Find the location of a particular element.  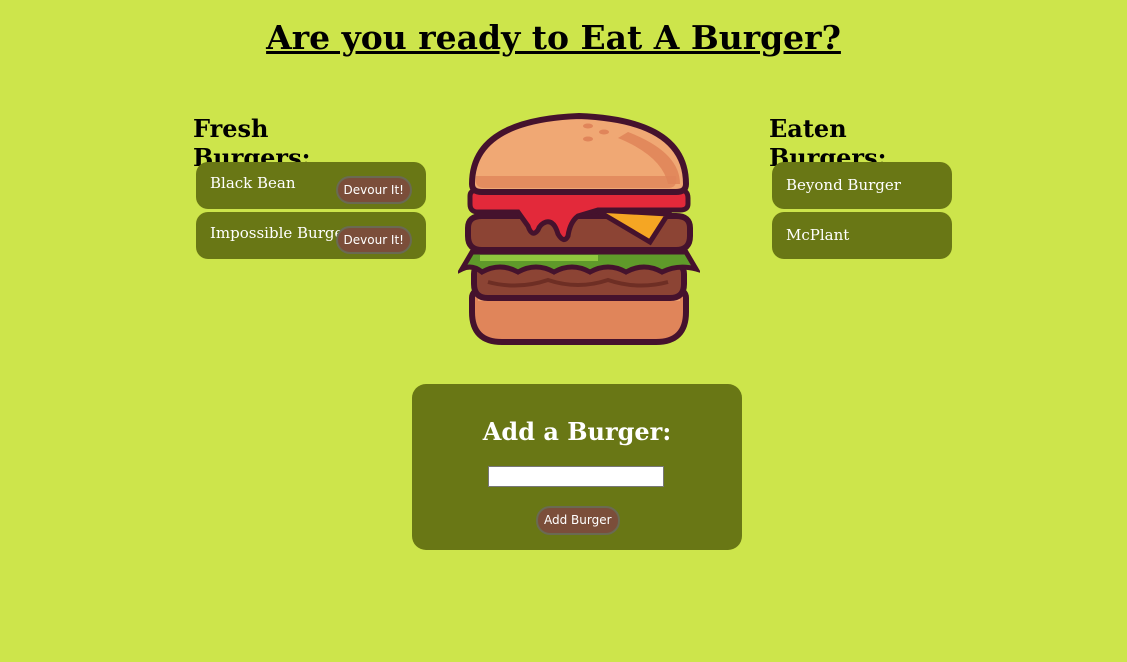

burger-name: Black Bean is located at coordinates (253, 183).